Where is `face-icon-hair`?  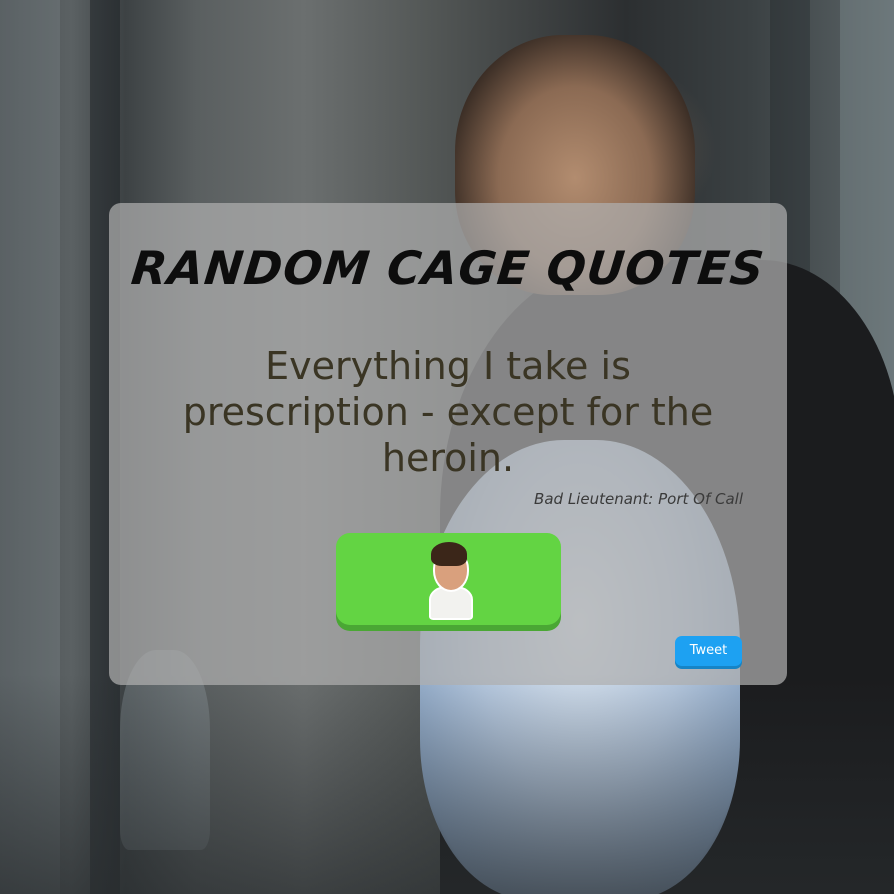 face-icon-hair is located at coordinates (448, 554).